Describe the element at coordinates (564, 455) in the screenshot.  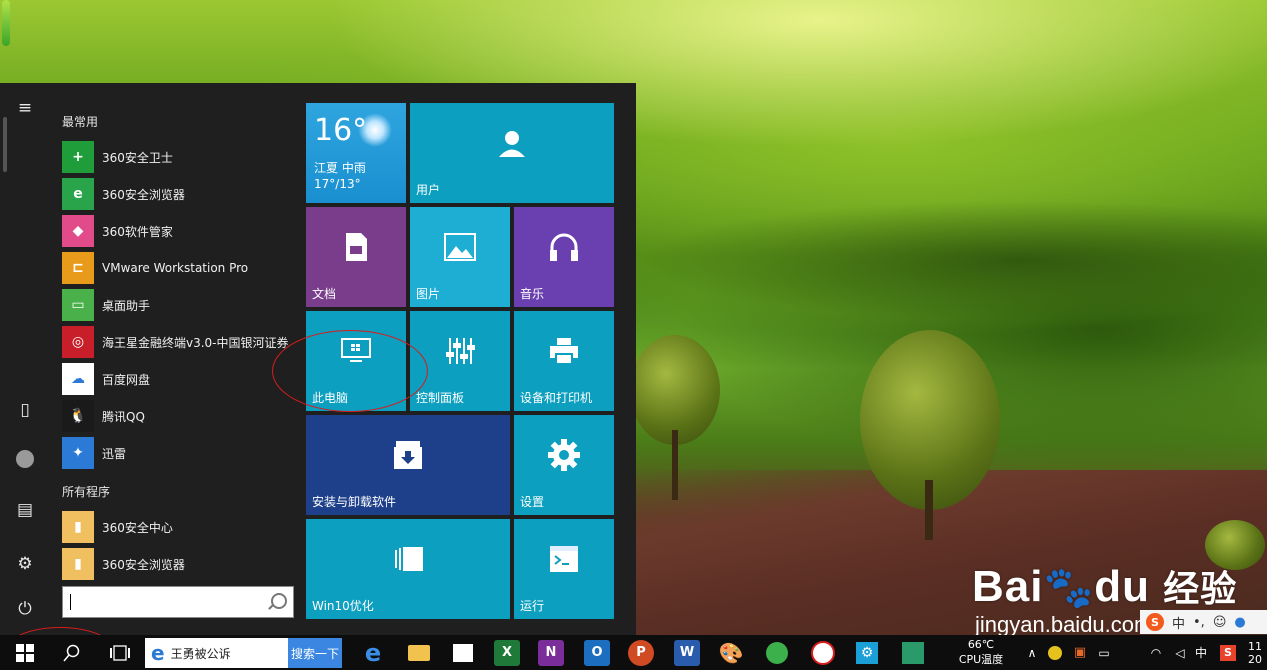
I see `gear-icon` at that location.